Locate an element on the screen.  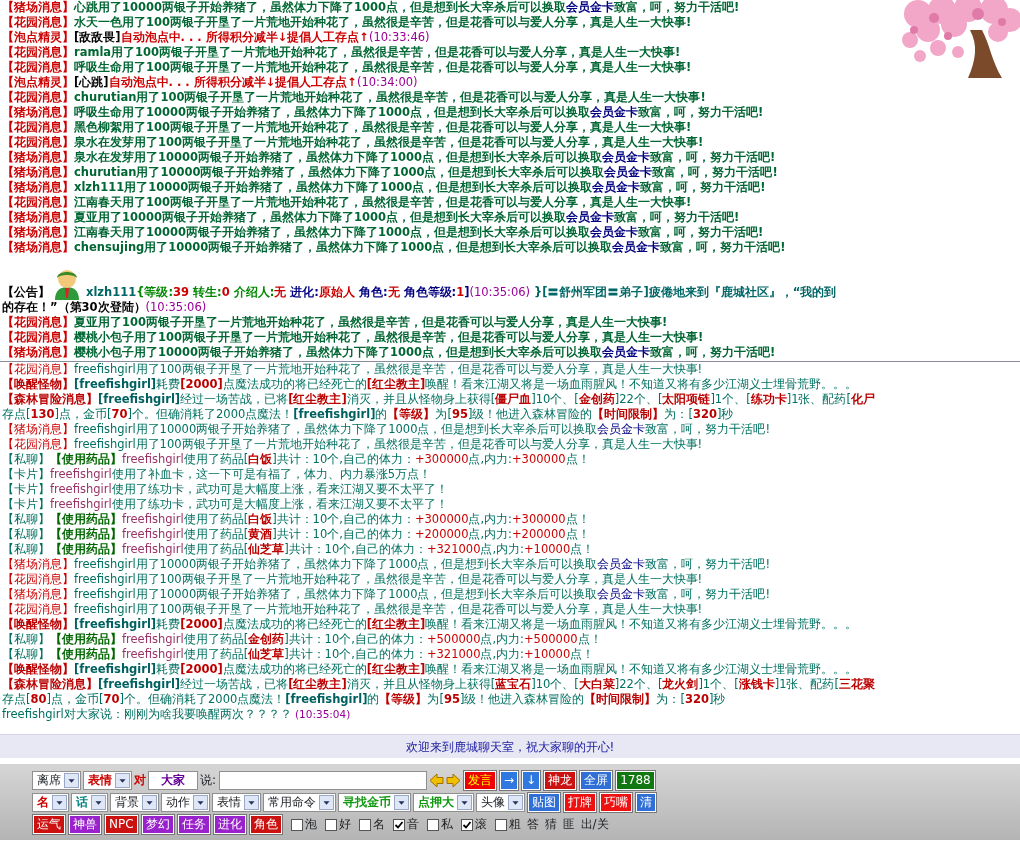
chat-message: 【猪场消息】江南春天用了10000两银子开始养猪了，虽然体力下降了1000点，但是想到长大宰杀后可以换取会员金卡致富，呵，努力干活吧! is located at coordinates (383, 232).